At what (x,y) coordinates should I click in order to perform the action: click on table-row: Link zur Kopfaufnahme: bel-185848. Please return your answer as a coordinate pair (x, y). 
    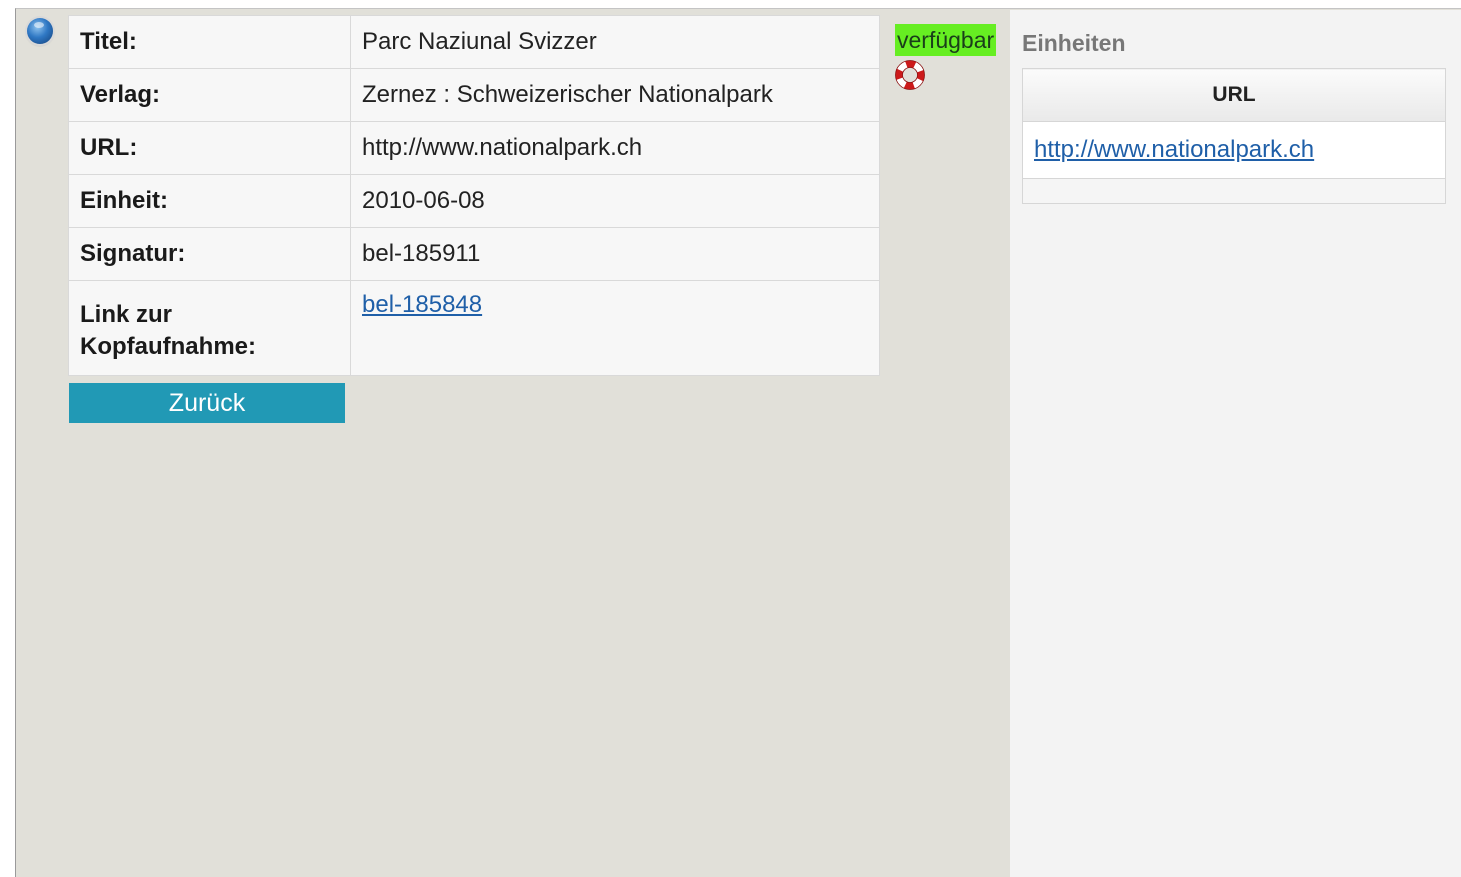
    Looking at the image, I should click on (474, 328).